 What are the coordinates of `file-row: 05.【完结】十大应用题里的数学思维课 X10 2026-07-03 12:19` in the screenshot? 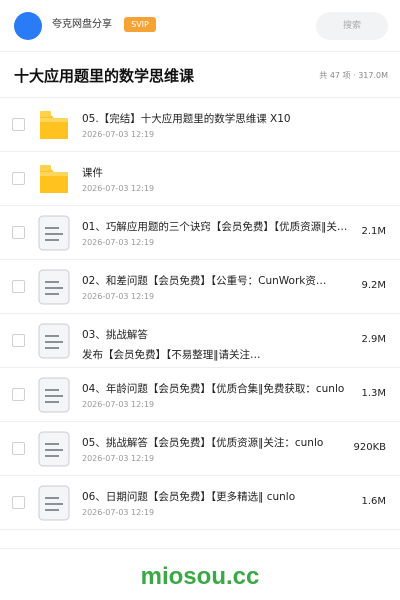 It's located at (200, 125).